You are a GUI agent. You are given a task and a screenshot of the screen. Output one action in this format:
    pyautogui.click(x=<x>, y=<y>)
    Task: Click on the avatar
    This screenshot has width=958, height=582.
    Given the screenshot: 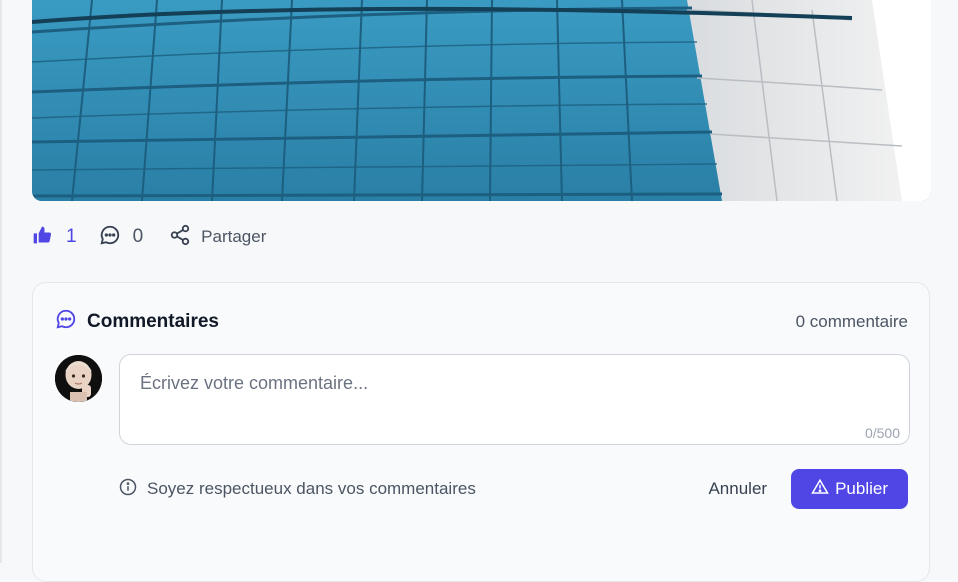 What is the action you would take?
    pyautogui.click(x=78, y=378)
    